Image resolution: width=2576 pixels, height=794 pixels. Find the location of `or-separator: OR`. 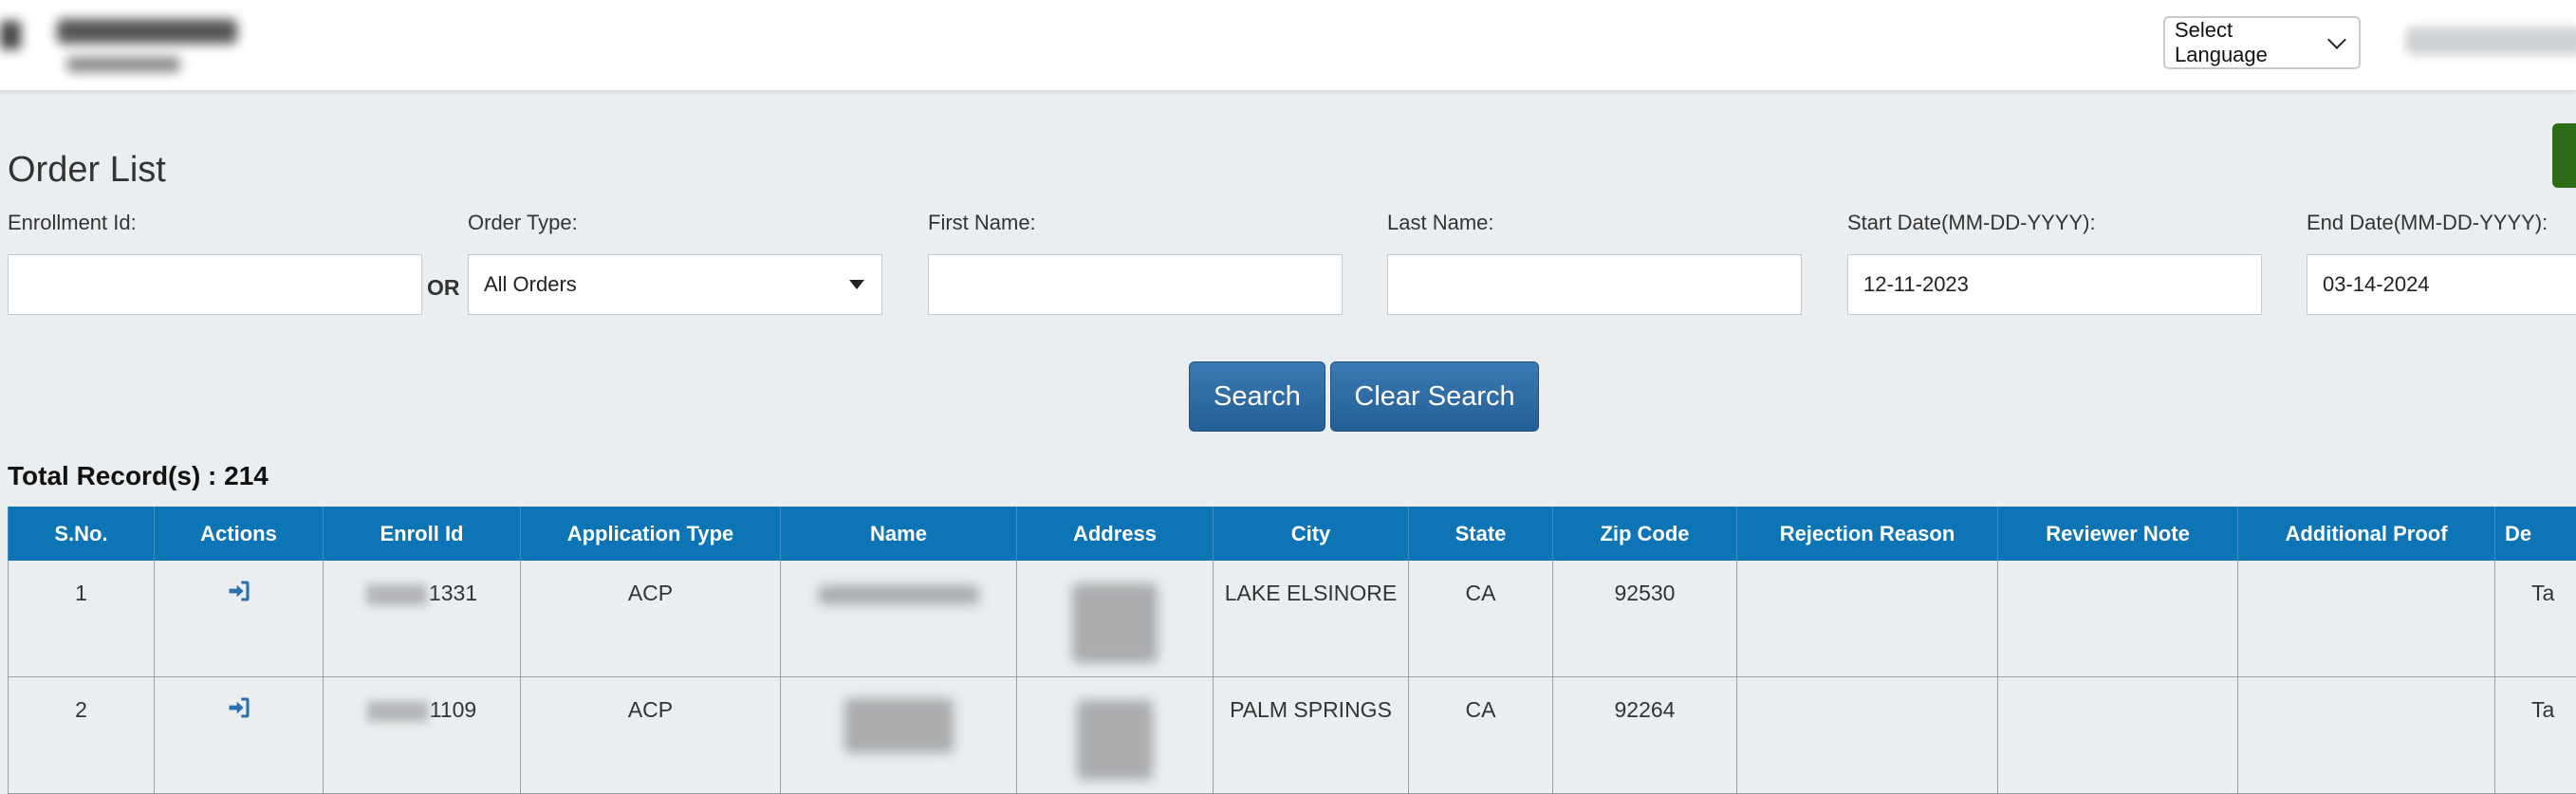

or-separator: OR is located at coordinates (443, 288).